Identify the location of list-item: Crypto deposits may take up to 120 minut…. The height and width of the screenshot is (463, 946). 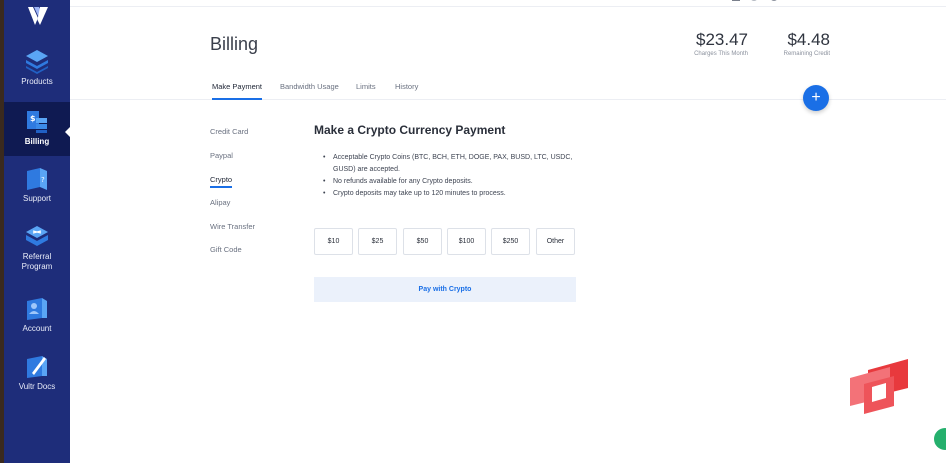
(453, 194).